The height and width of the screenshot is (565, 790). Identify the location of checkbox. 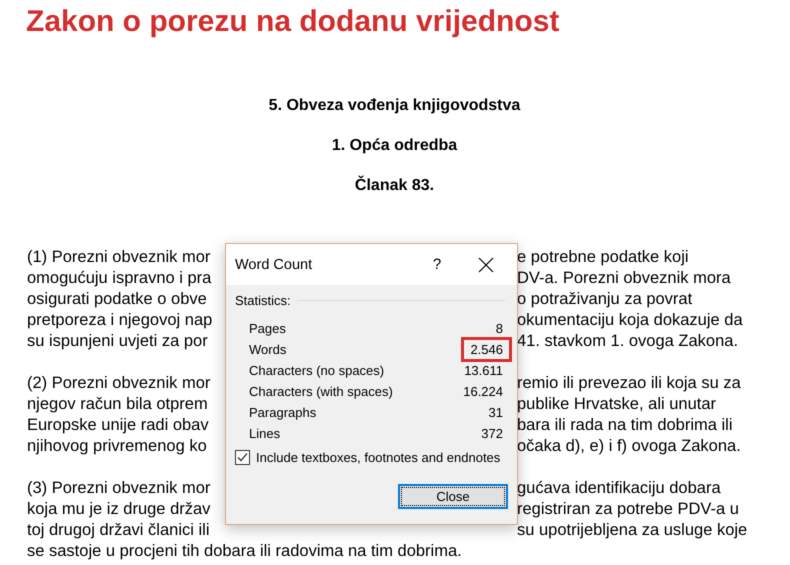
(242, 457).